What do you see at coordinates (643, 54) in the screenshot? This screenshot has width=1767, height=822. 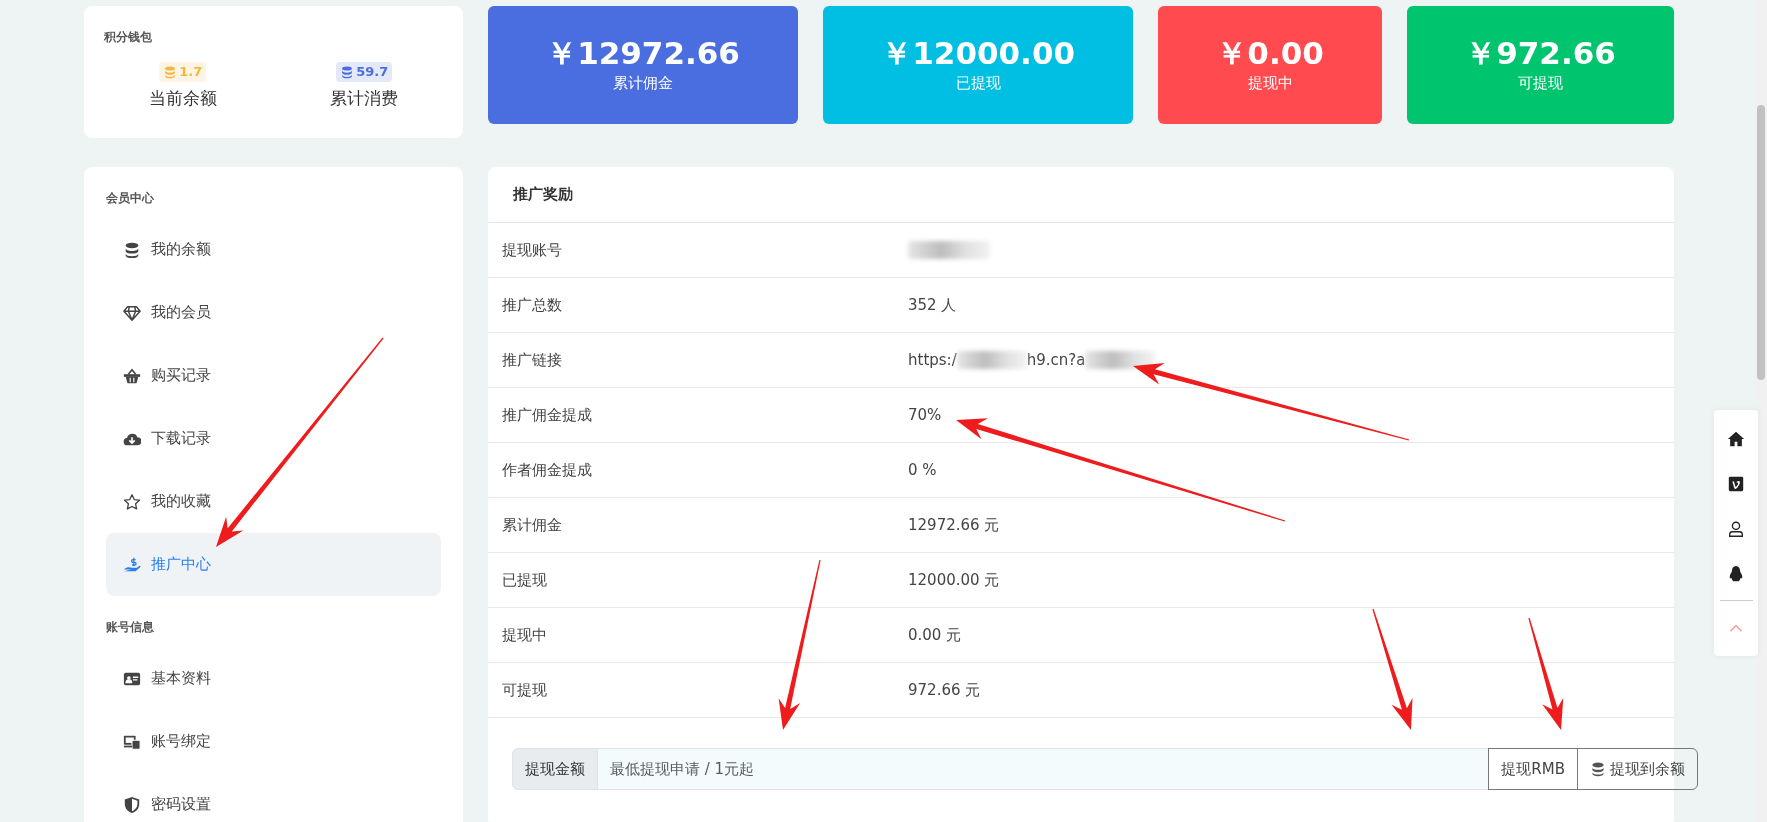 I see `stat-amount: ￥12972.66` at bounding box center [643, 54].